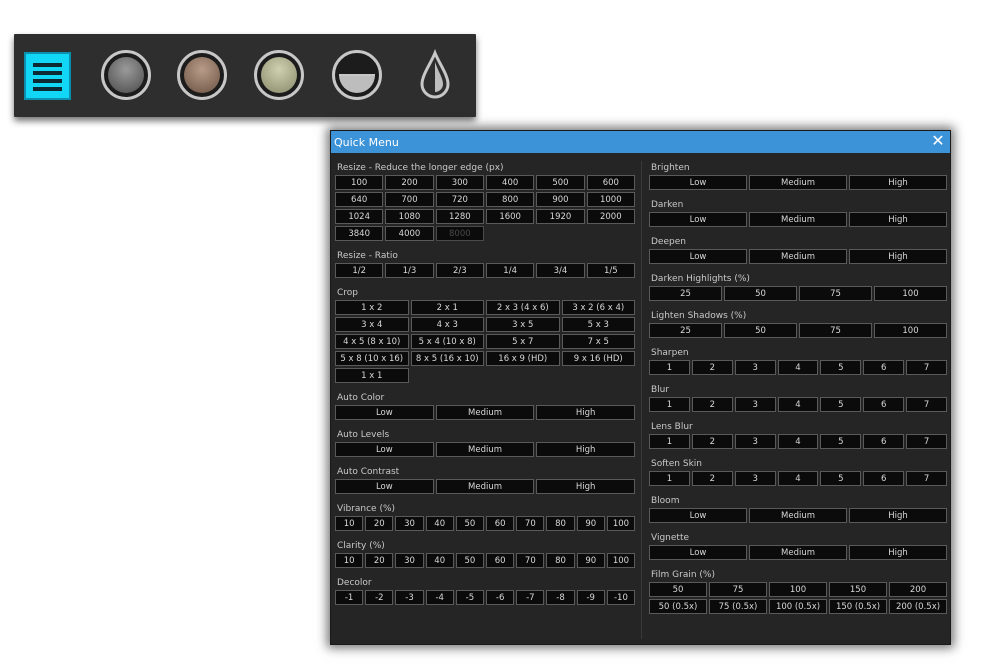 This screenshot has height=667, width=1000. I want to click on resize-ratio-1-3-button: 1/3, so click(409, 270).